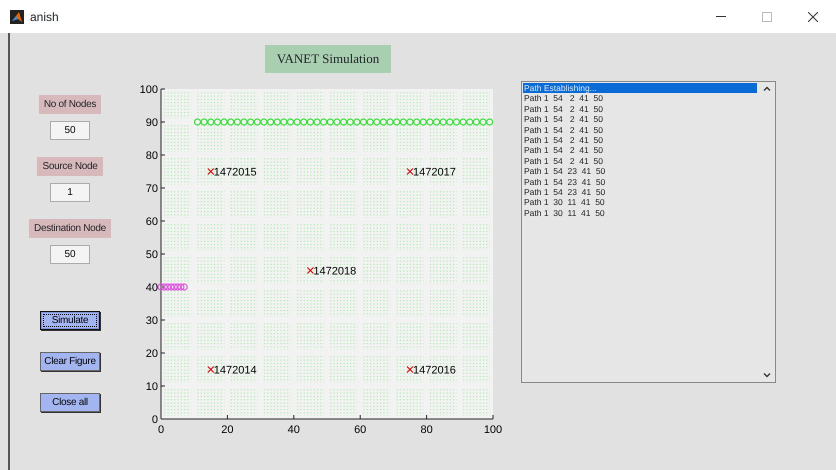 The width and height of the screenshot is (836, 470). I want to click on point-label: 1472017, so click(434, 172).